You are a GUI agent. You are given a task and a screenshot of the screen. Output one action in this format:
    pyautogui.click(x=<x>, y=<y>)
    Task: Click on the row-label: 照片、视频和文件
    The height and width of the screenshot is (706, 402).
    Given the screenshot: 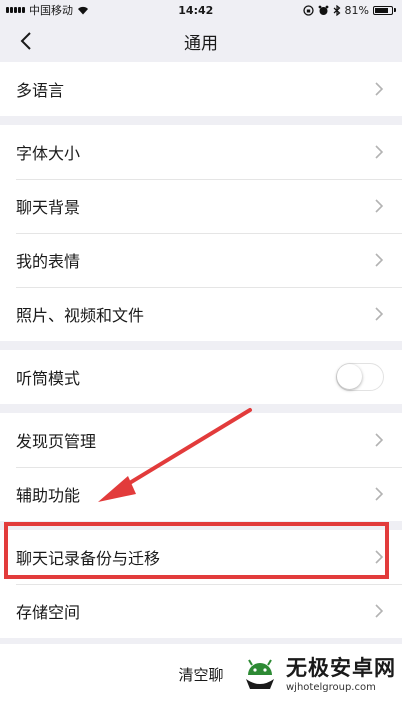 What is the action you would take?
    pyautogui.click(x=80, y=315)
    